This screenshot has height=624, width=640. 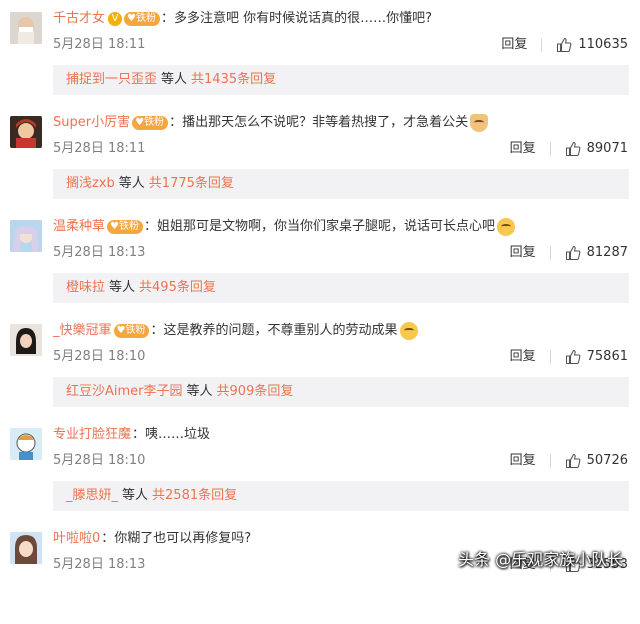 I want to click on username-link: _快樂冠軍, so click(x=82, y=331).